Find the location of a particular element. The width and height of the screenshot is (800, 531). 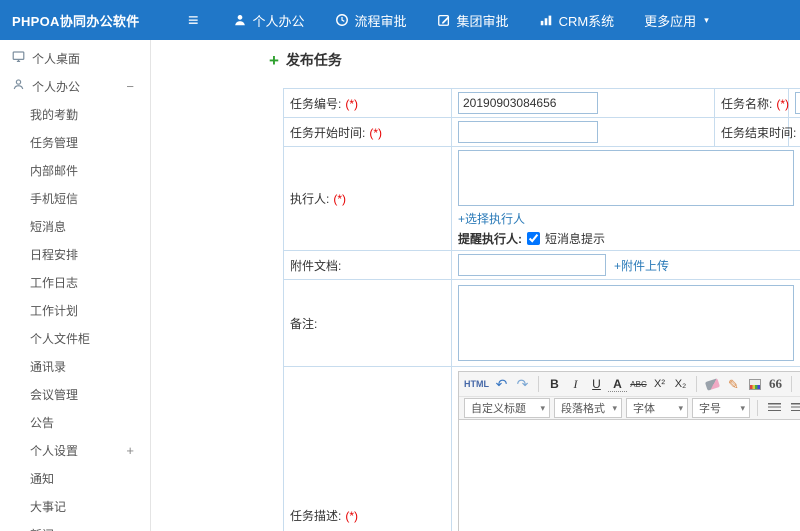

editor-toolbar-row-1: HTML ↶ ↷ B I U A ABC X² X₂ ✎ 66 is located at coordinates (629, 384).